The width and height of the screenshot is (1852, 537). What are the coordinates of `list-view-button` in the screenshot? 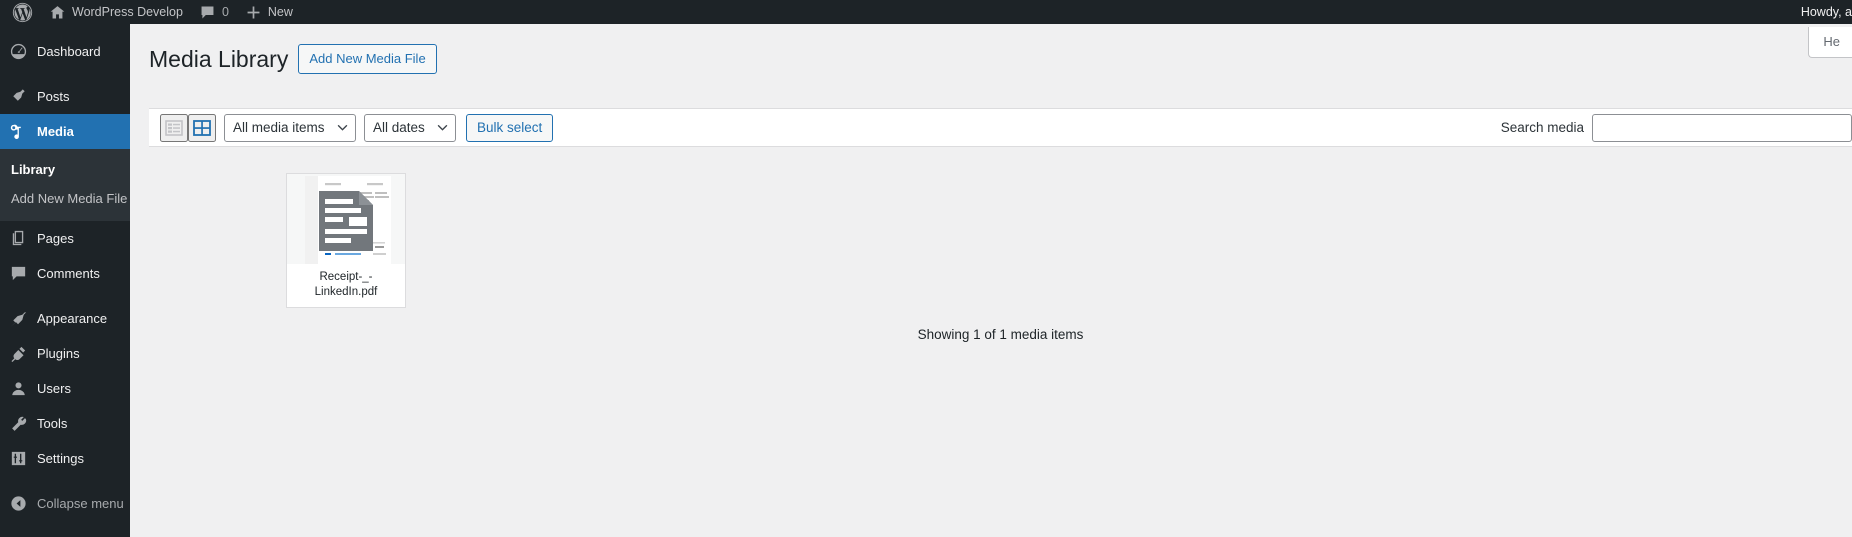 It's located at (174, 127).